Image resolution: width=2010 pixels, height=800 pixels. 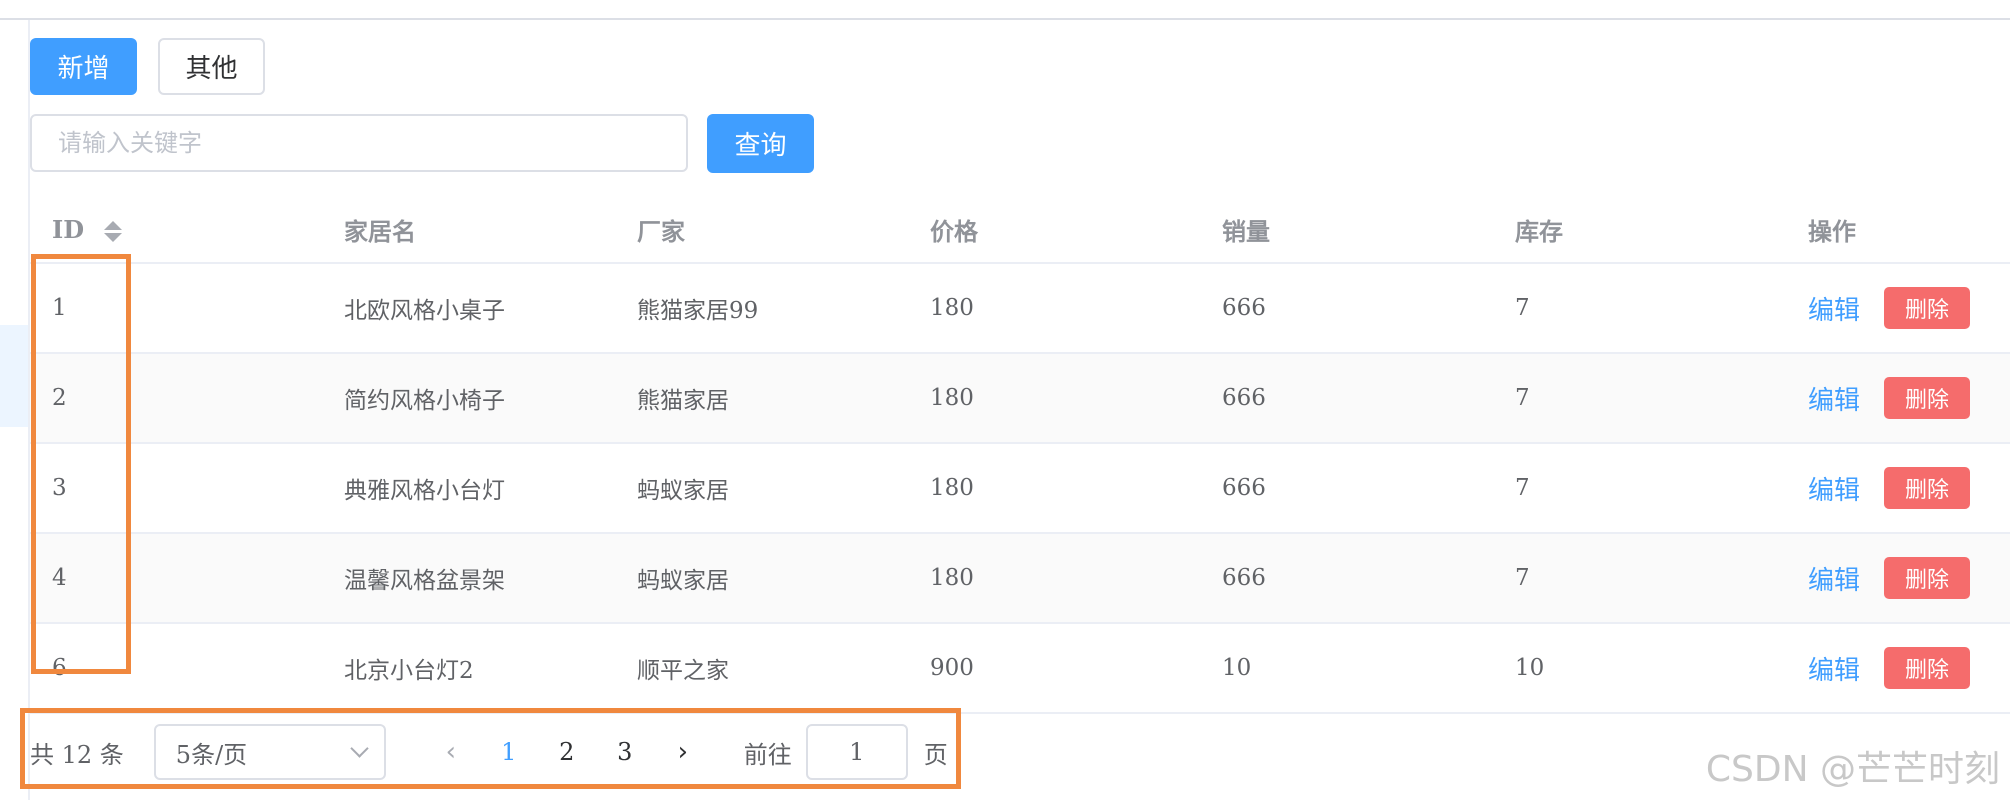 I want to click on cell-stock: 10, so click(x=1530, y=668).